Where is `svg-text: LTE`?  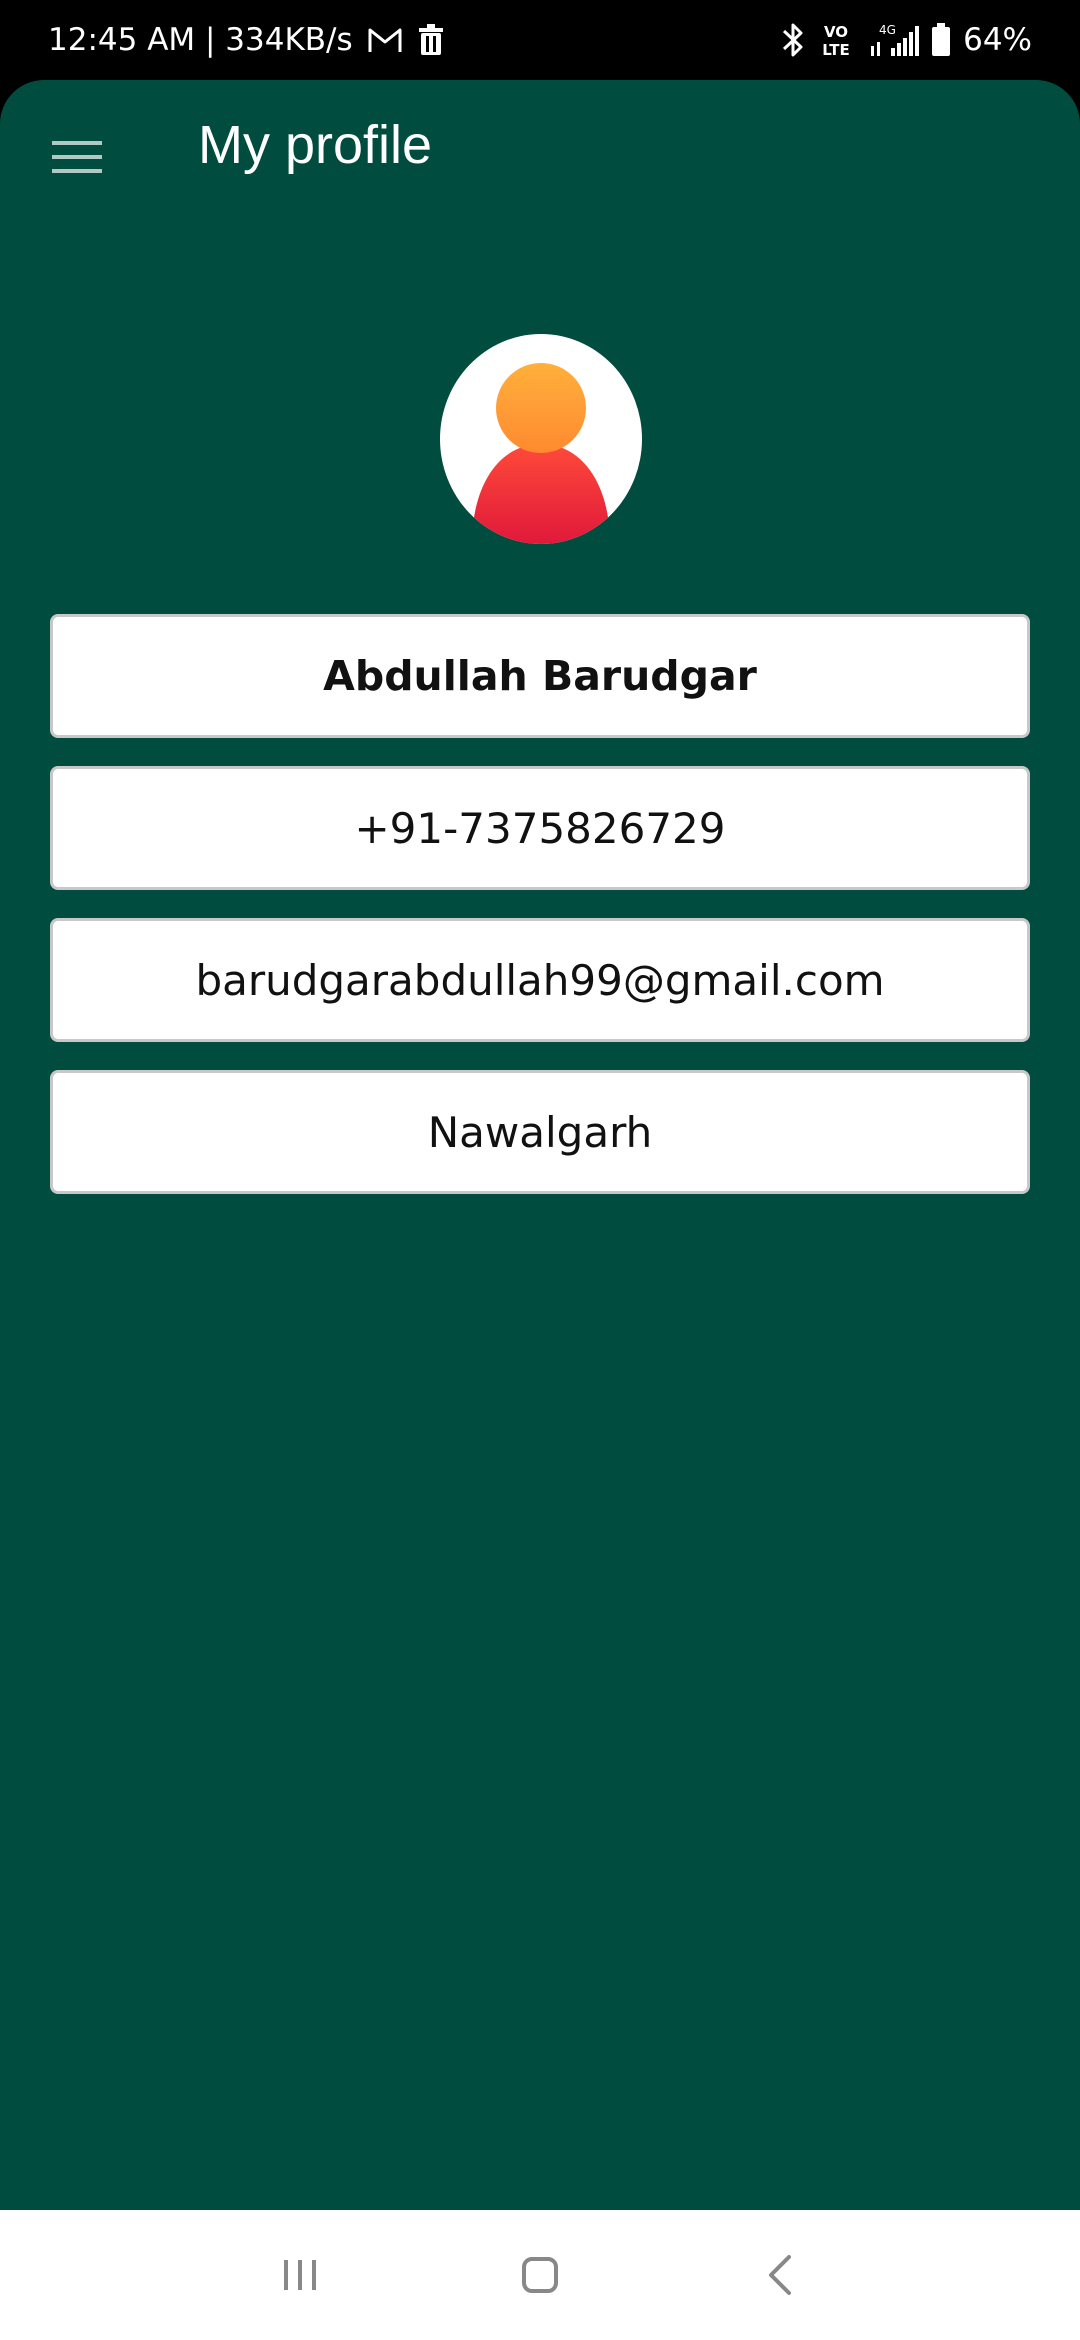 svg-text: LTE is located at coordinates (836, 49).